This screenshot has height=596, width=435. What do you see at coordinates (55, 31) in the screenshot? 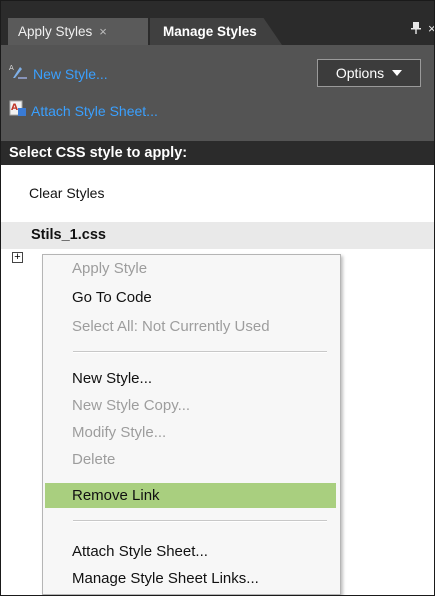
I see `tab-apply-styles-label: Apply Styles` at bounding box center [55, 31].